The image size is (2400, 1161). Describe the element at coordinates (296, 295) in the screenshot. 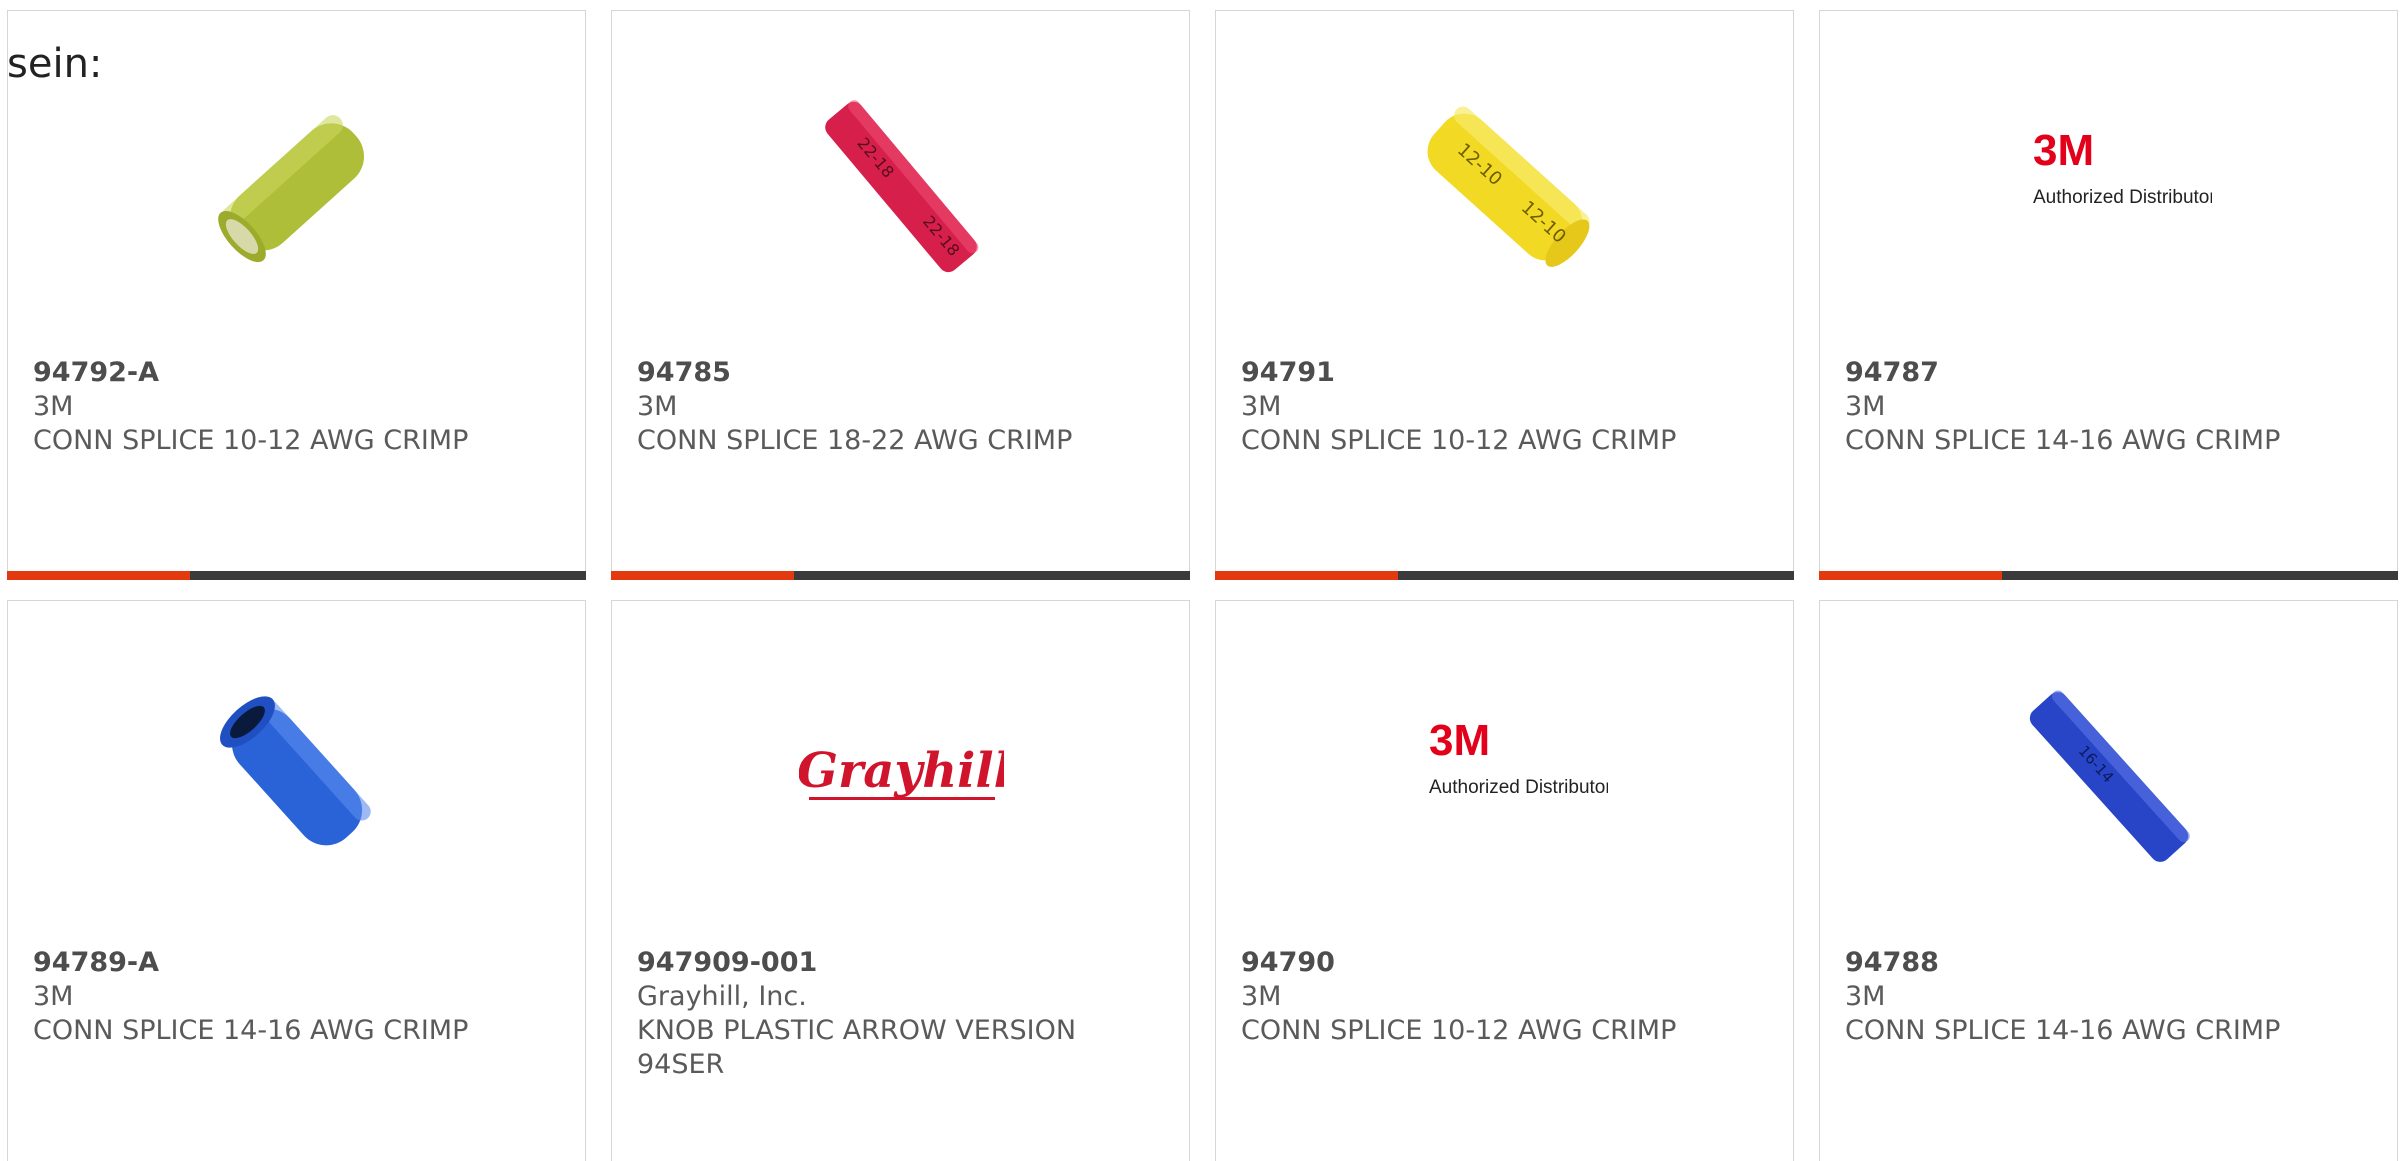

I see `product-card: 94792-A 3M CONN SPLICE 10-12 AWG CRIMP` at that location.